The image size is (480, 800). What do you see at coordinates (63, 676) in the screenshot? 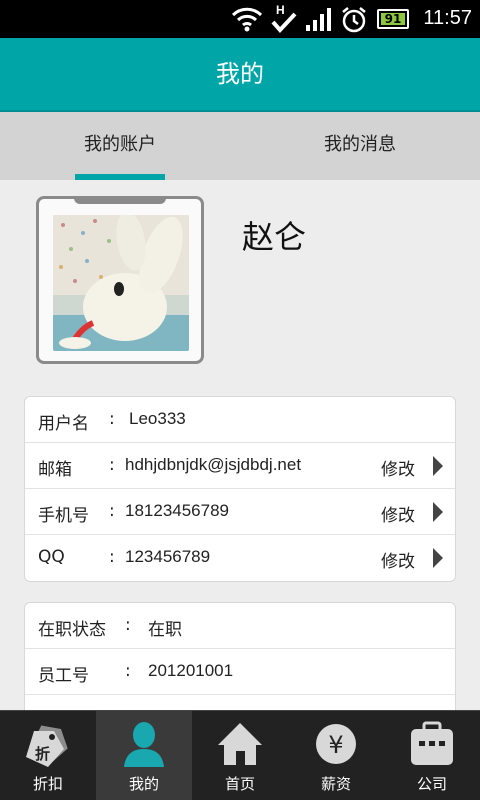
I see `employee-id-label: 员工号` at bounding box center [63, 676].